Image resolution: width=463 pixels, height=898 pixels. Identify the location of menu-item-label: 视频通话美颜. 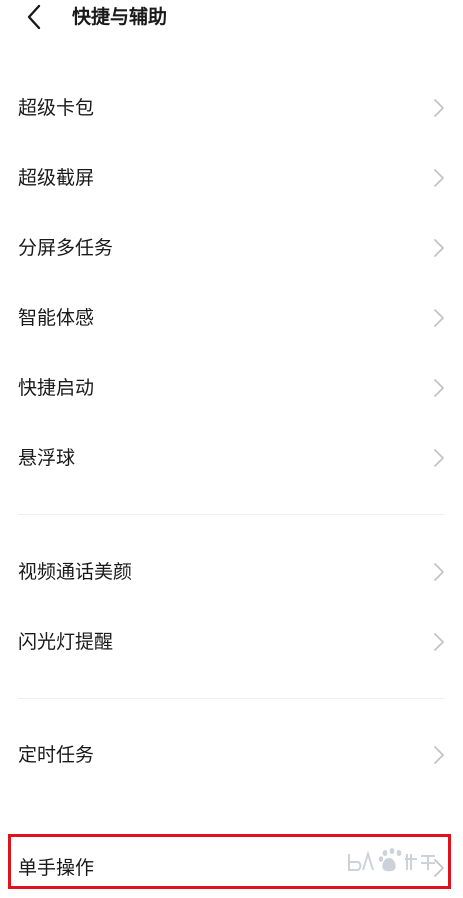
(75, 572).